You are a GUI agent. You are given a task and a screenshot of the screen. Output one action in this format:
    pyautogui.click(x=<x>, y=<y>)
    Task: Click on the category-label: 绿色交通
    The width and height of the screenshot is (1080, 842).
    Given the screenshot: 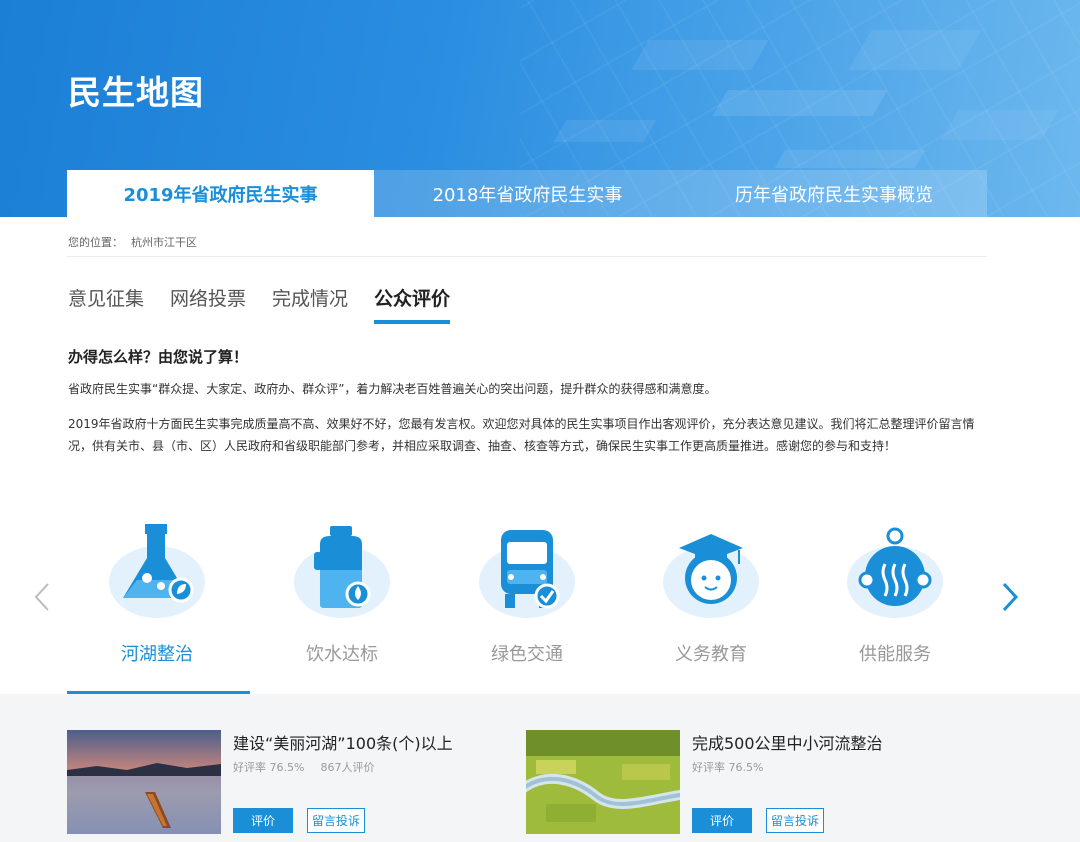 What is the action you would take?
    pyautogui.click(x=527, y=654)
    